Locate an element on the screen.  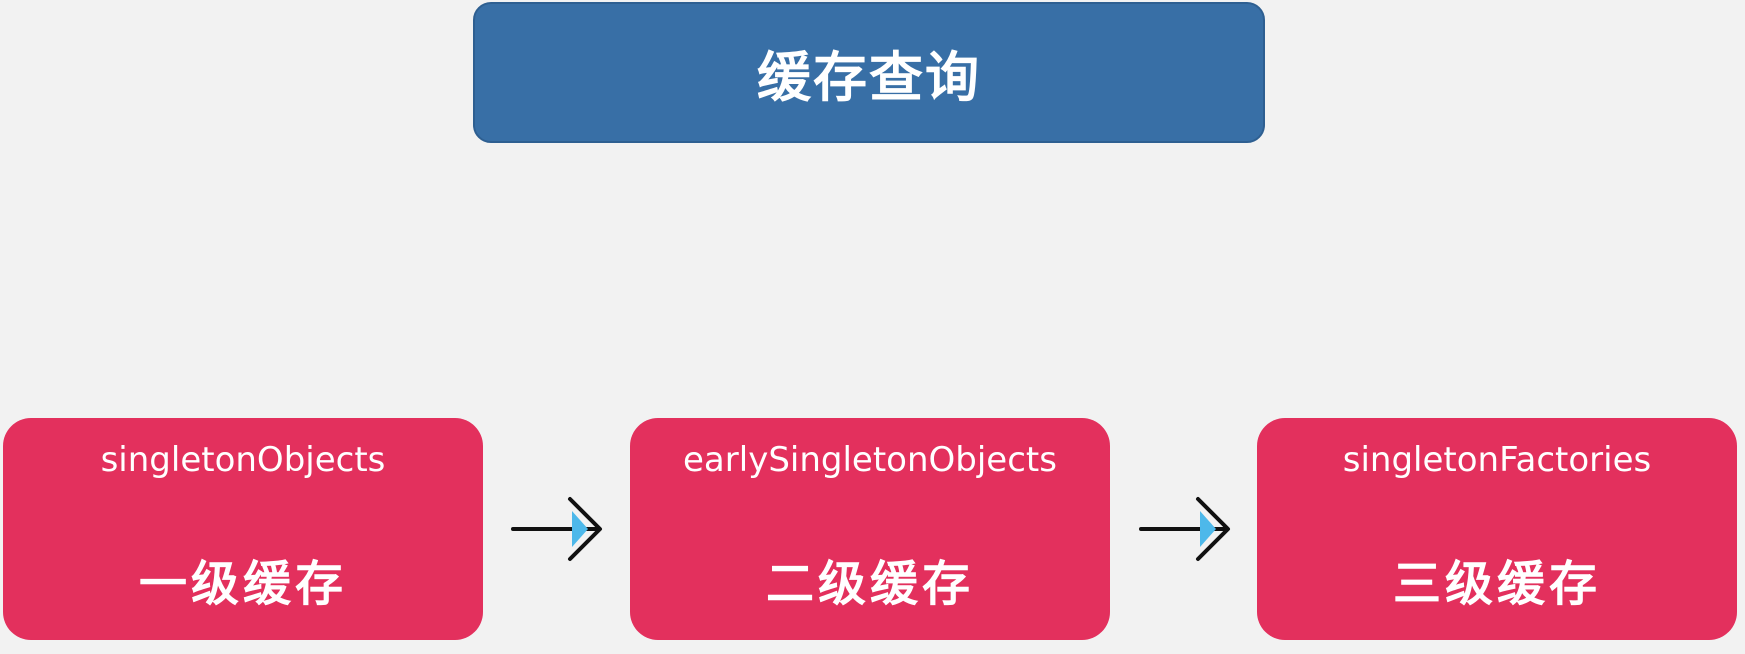
cache-box-level-3: singletonFactories 三级缓存 is located at coordinates (1497, 529).